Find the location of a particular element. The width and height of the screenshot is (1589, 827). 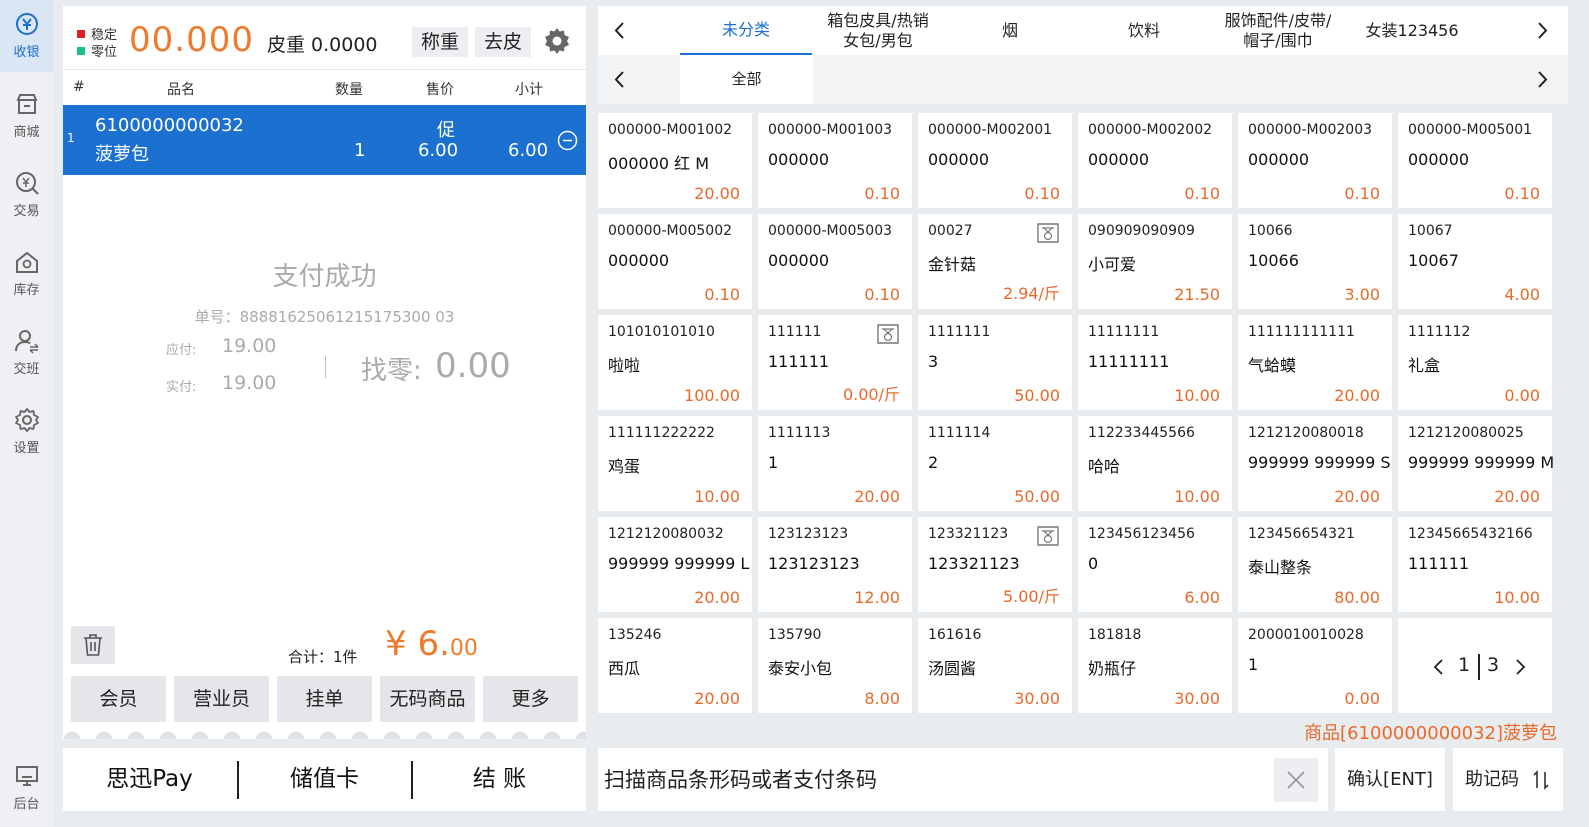

hold-order-button: 挂单 is located at coordinates (324, 699).